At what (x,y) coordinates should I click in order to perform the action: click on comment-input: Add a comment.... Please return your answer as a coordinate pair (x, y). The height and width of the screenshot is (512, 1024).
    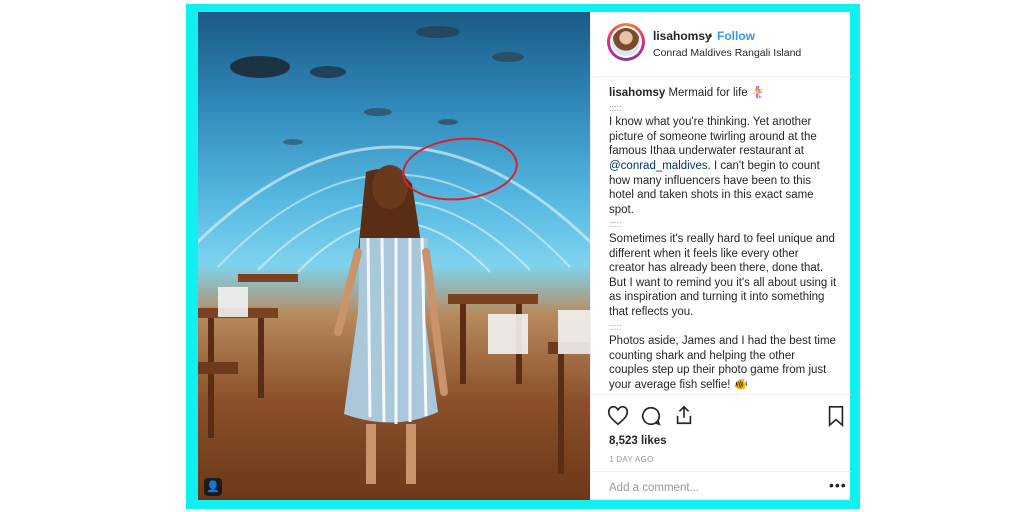
    Looking at the image, I should click on (654, 488).